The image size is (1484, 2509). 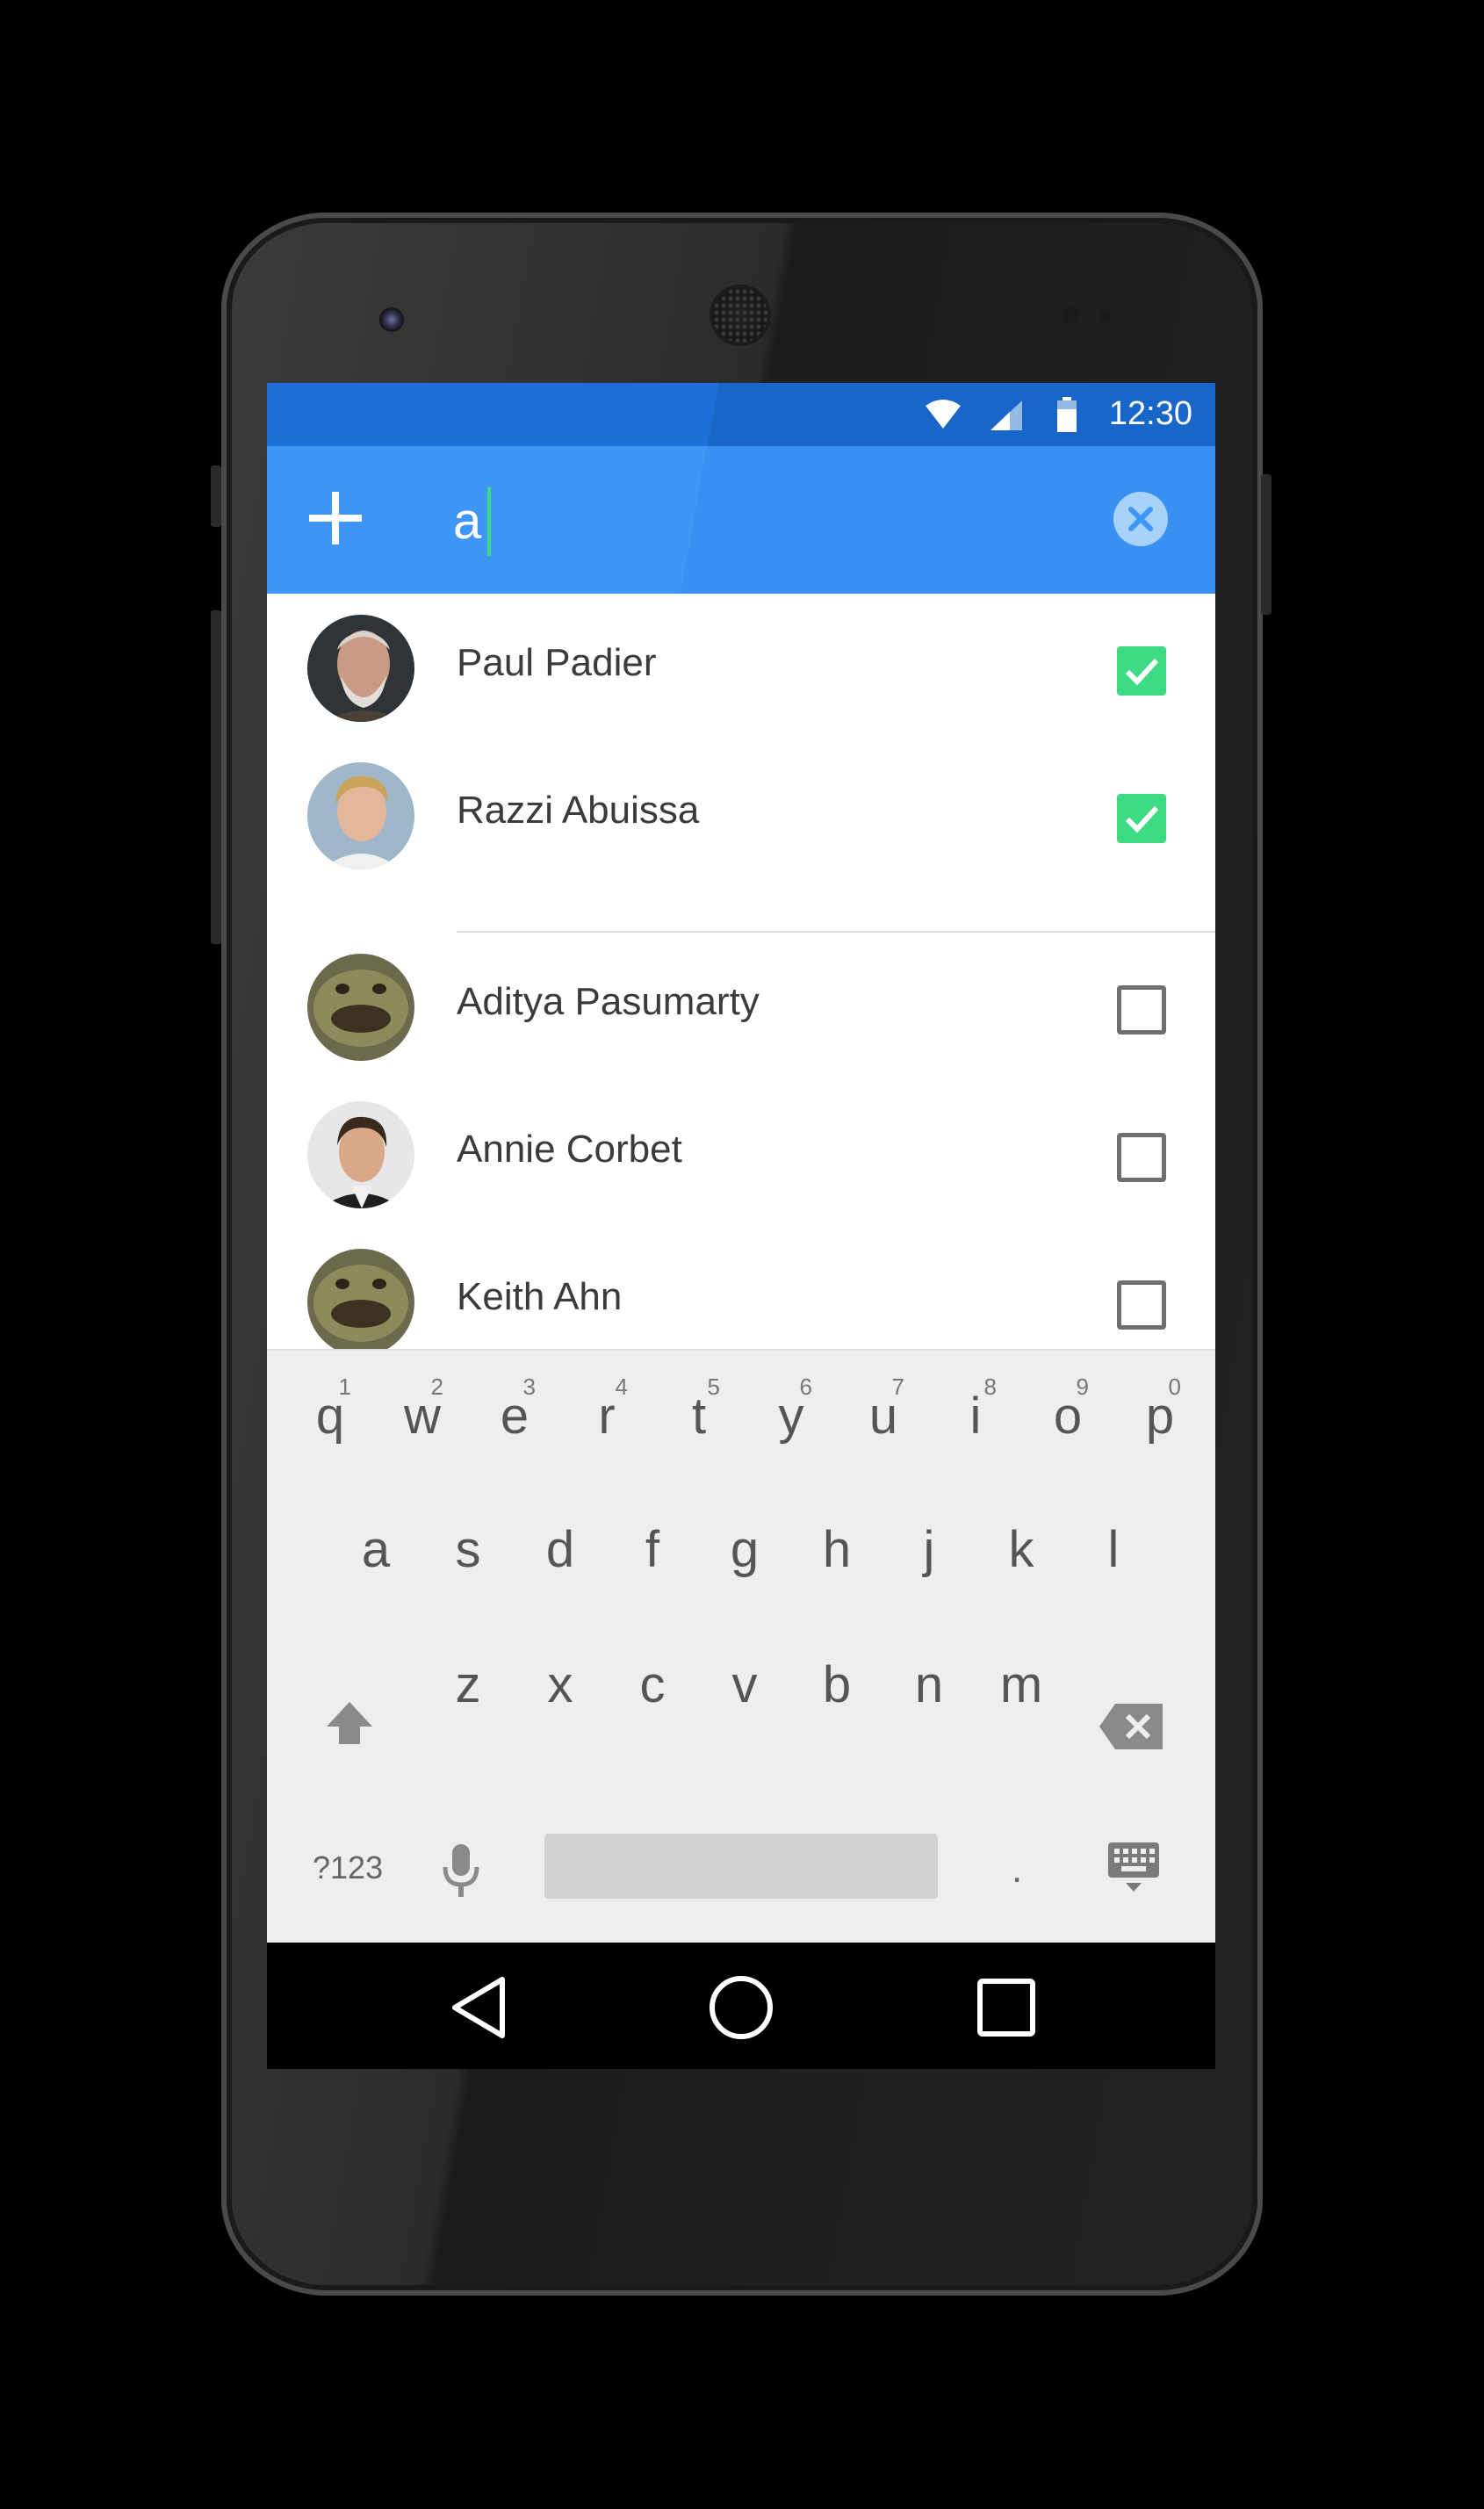 What do you see at coordinates (791, 1403) in the screenshot?
I see `key-y: 6y` at bounding box center [791, 1403].